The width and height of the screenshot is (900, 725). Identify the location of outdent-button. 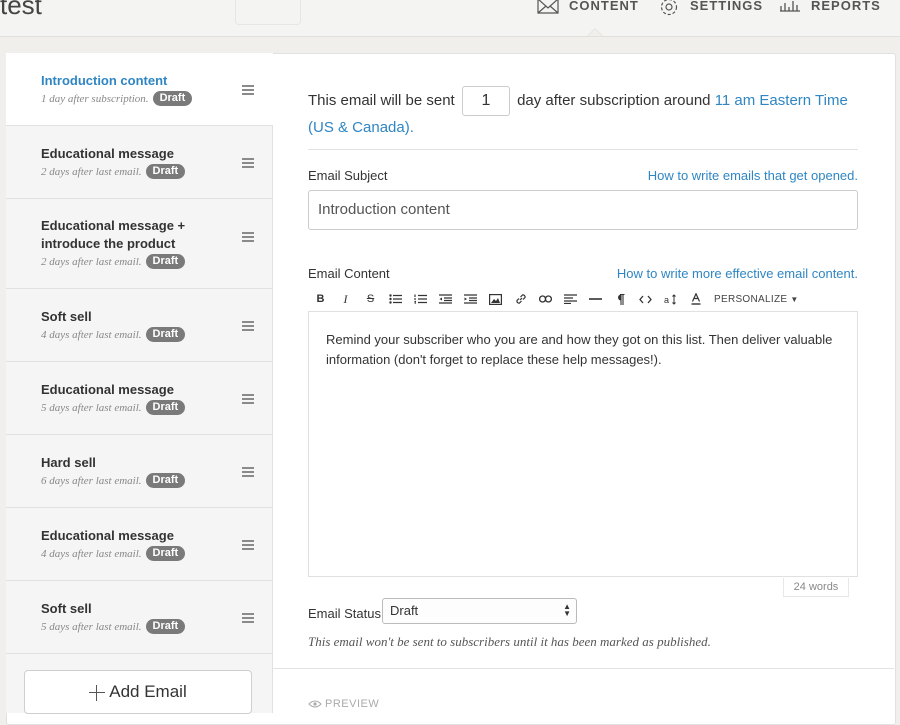
(445, 299).